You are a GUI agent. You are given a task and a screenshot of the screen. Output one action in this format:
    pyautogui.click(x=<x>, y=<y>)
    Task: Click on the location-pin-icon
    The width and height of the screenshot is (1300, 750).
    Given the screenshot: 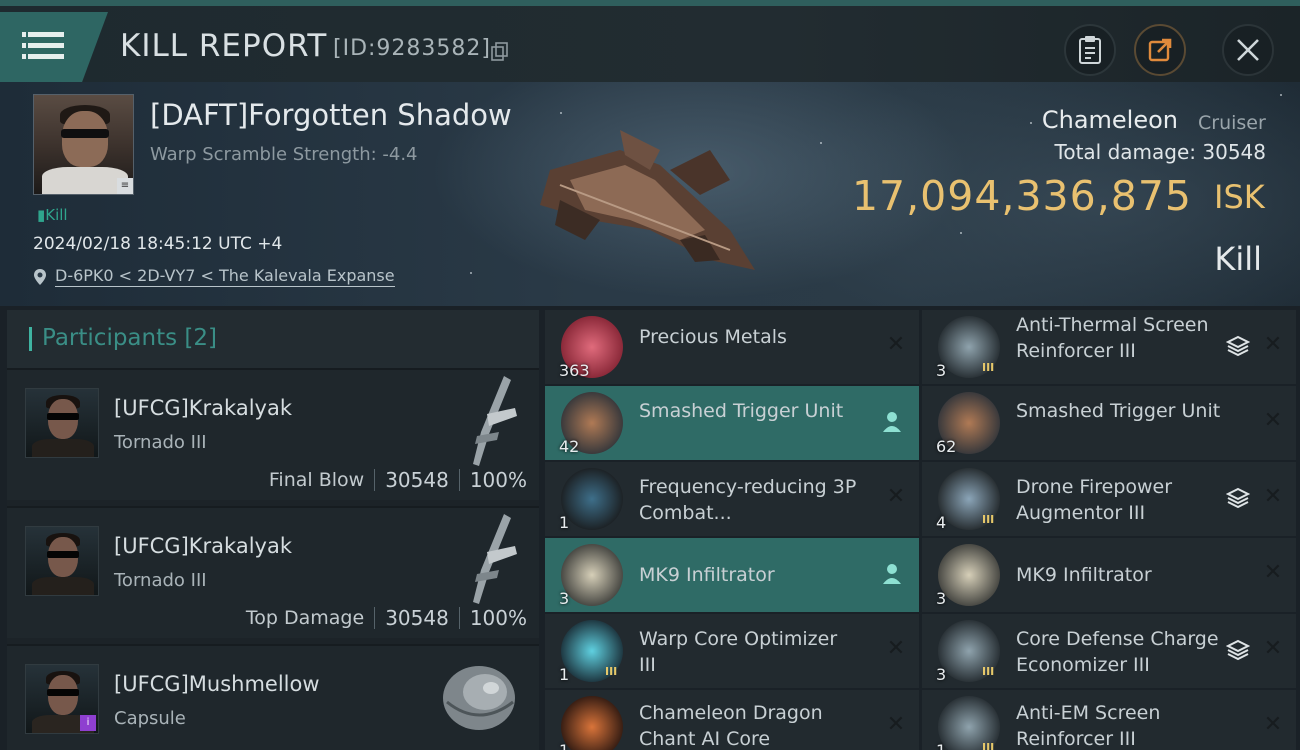 What is the action you would take?
    pyautogui.click(x=40, y=276)
    